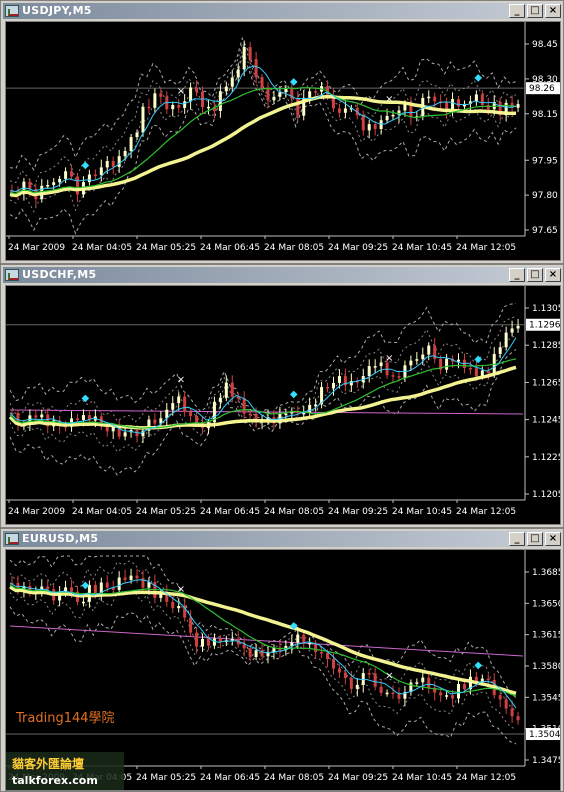 The height and width of the screenshot is (792, 564). I want to click on price-tick-label: 1.1265, so click(546, 383).